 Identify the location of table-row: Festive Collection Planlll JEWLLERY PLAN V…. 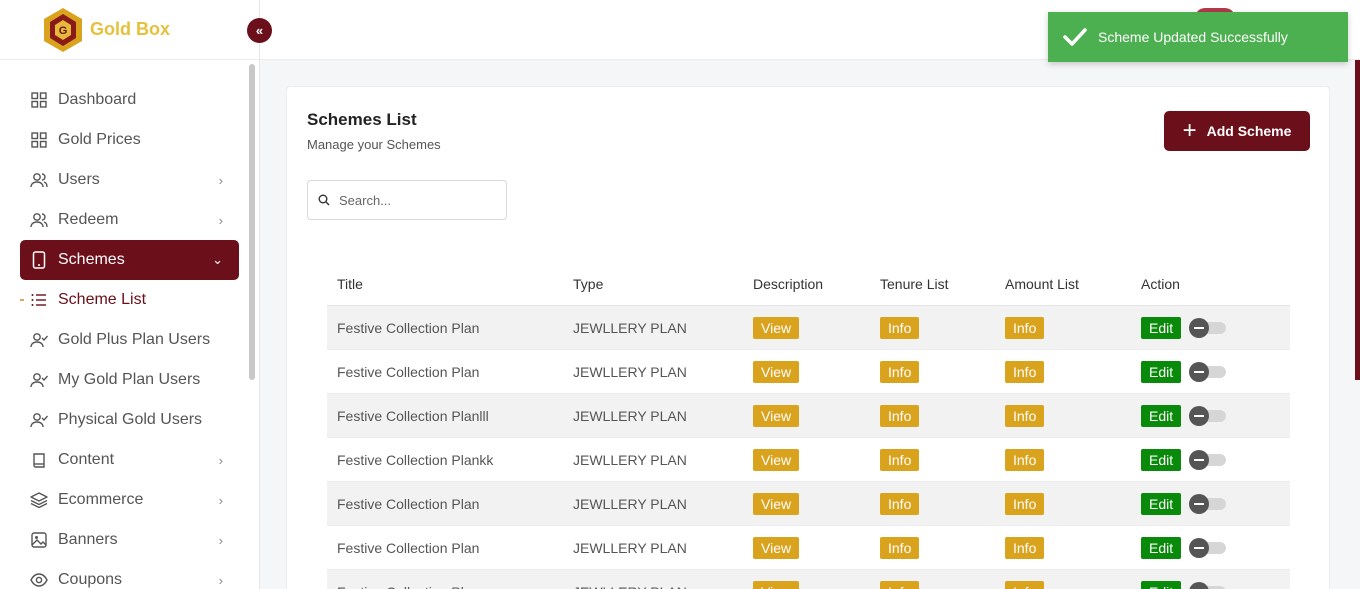
(808, 416).